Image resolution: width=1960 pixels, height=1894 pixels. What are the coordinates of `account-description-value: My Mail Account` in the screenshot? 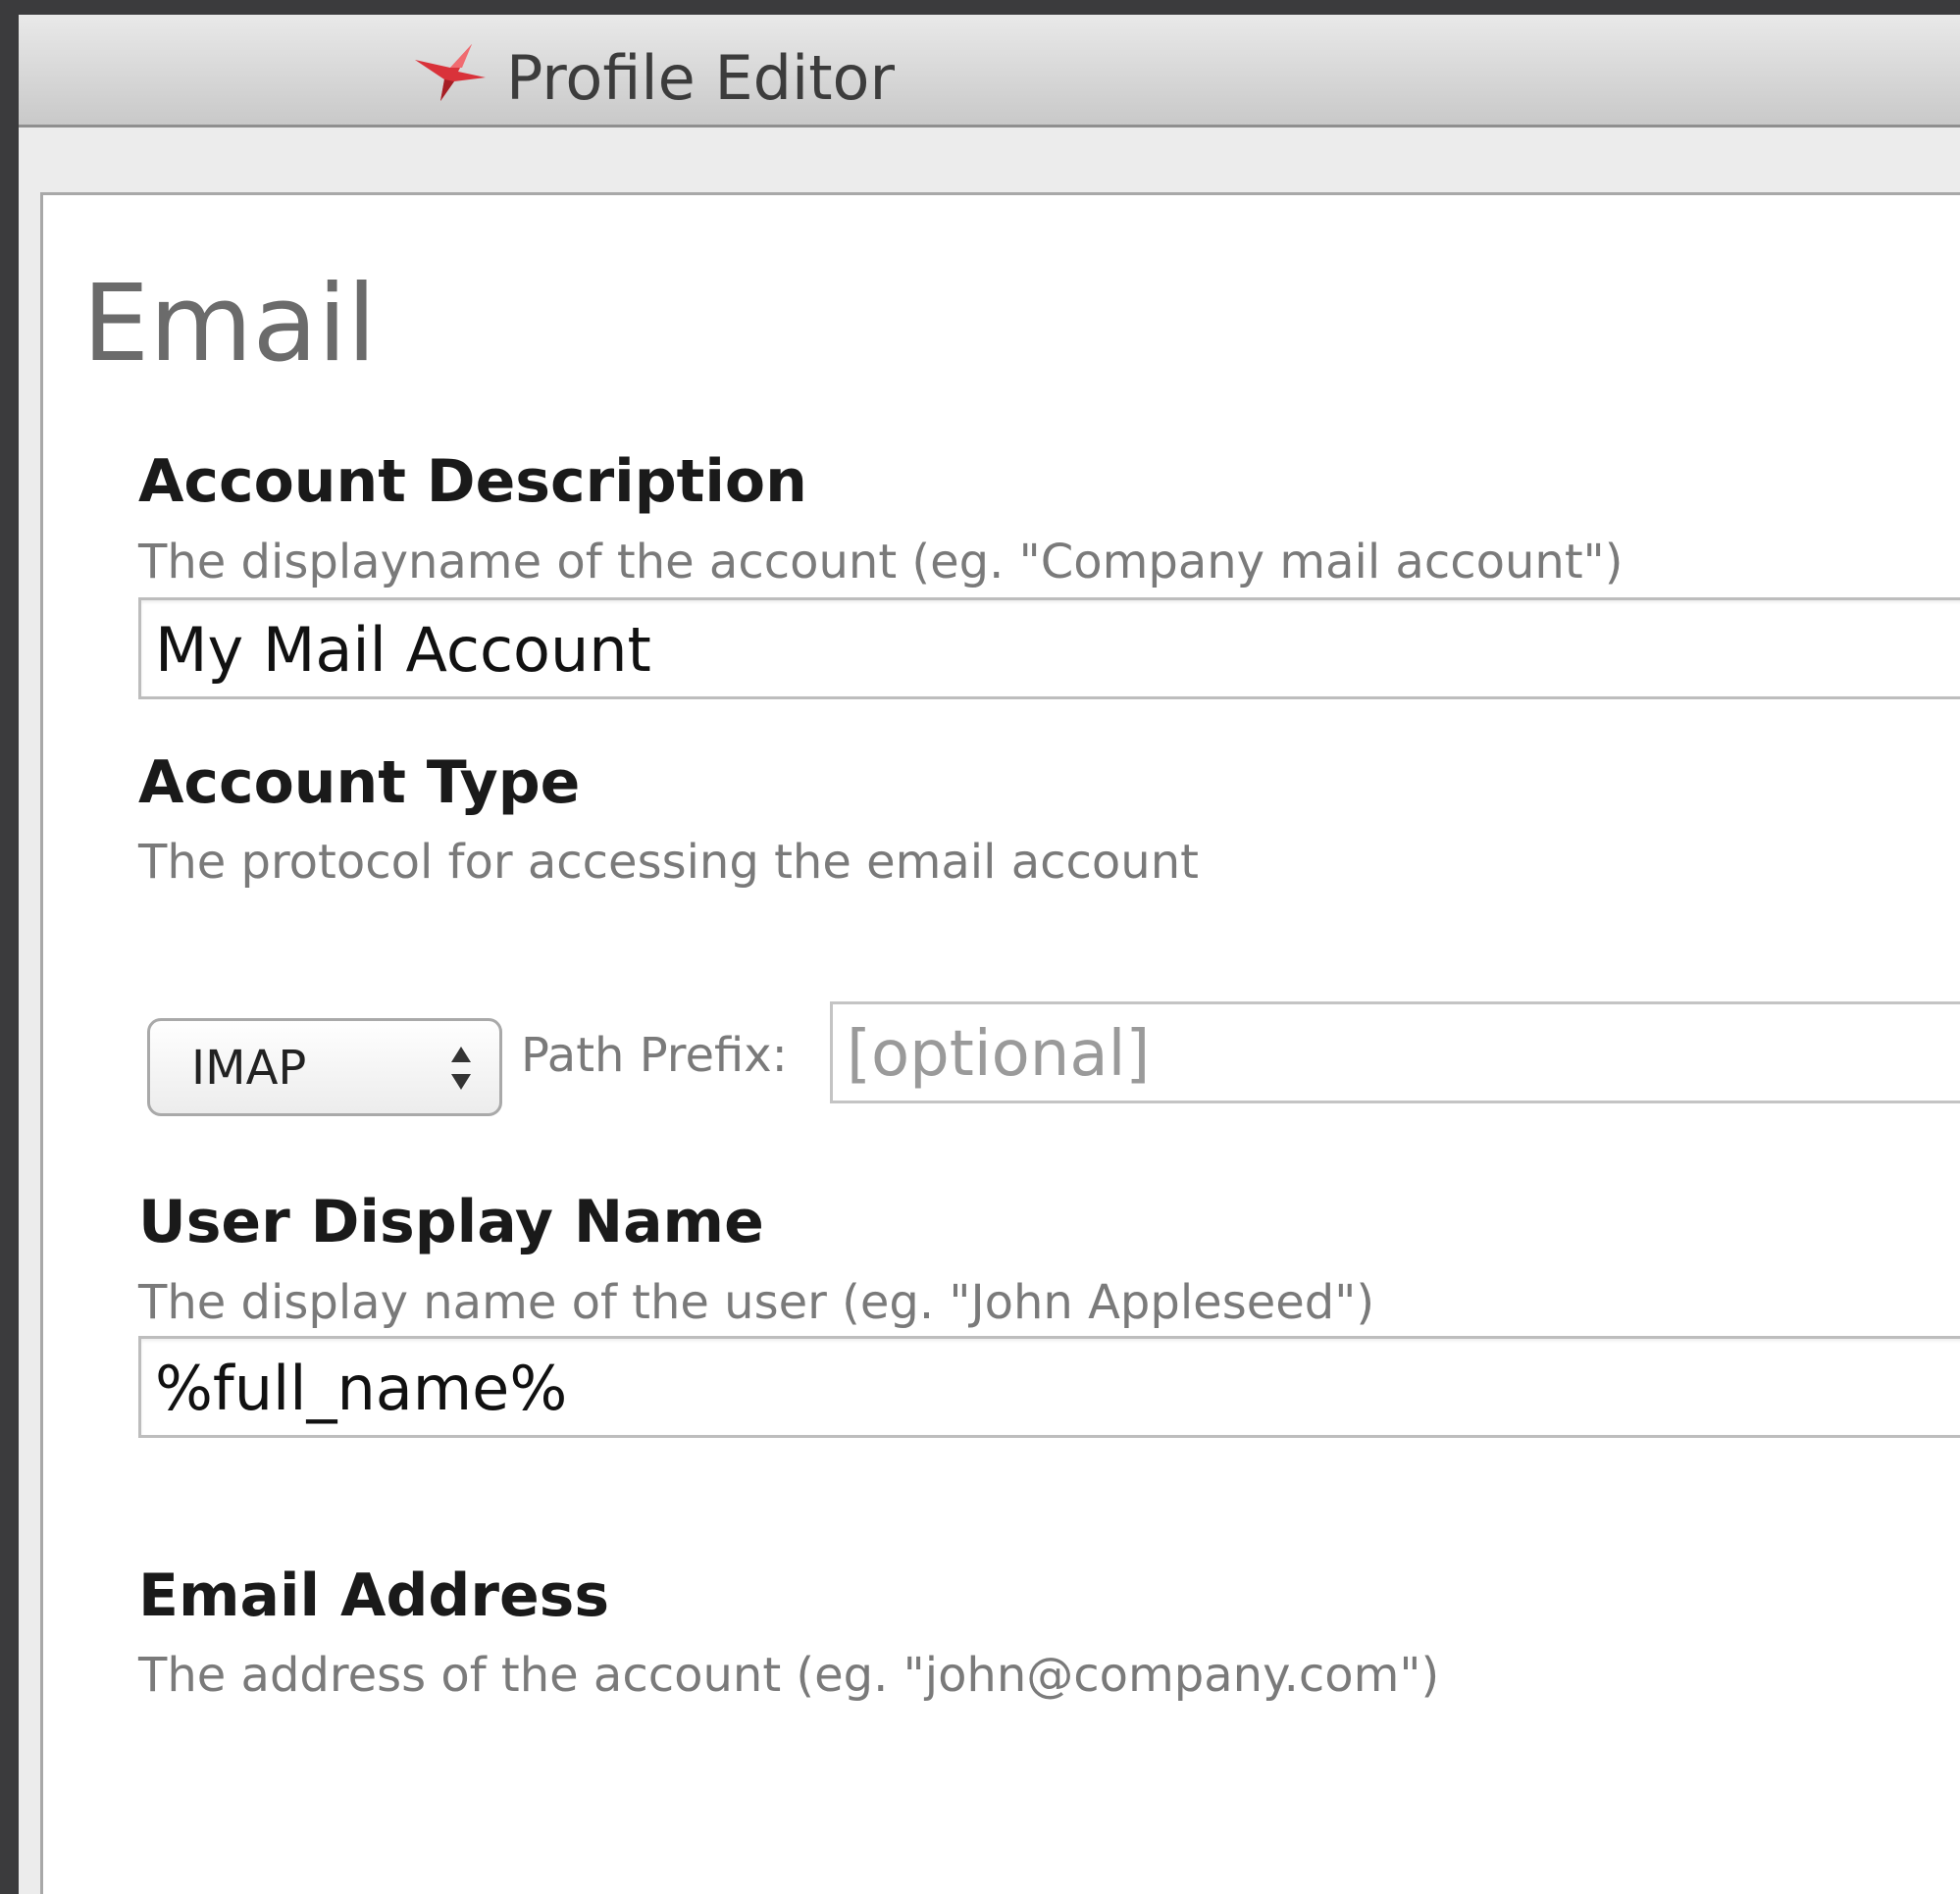 It's located at (403, 650).